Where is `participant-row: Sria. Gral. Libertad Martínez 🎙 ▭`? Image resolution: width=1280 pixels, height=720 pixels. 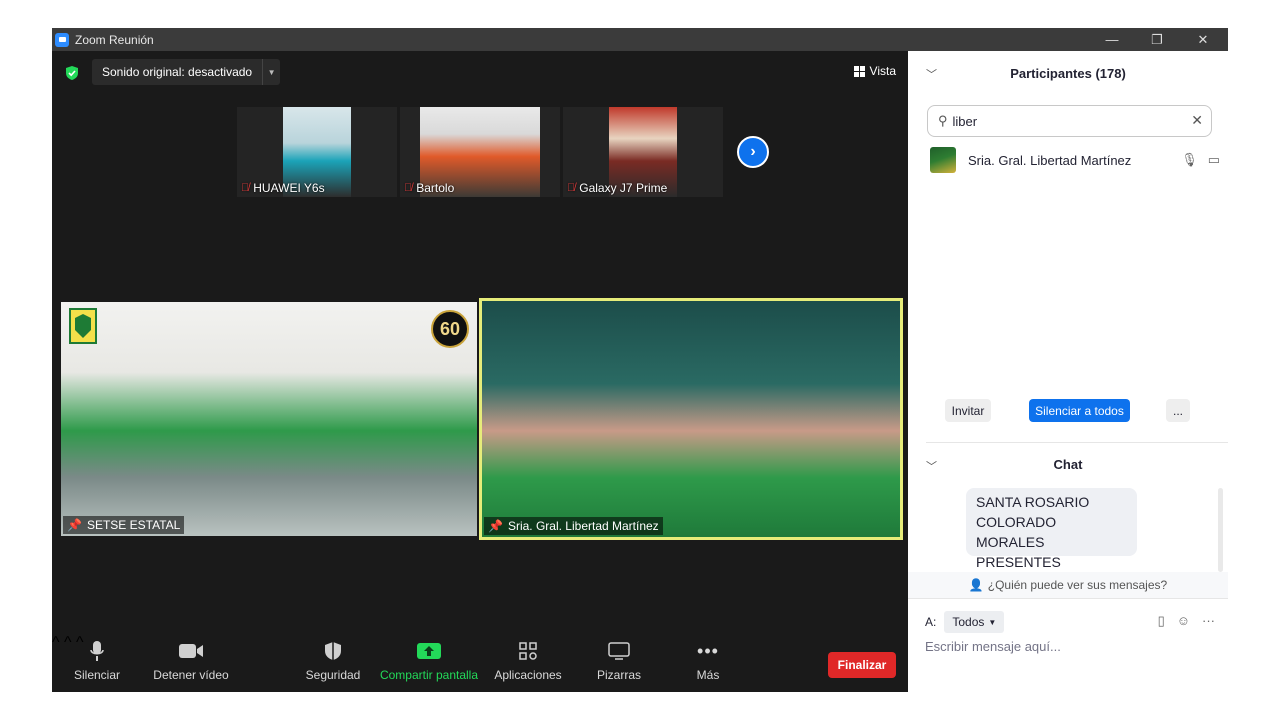
participant-row: Sria. Gral. Libertad Martínez 🎙 ▭ is located at coordinates (1075, 160).